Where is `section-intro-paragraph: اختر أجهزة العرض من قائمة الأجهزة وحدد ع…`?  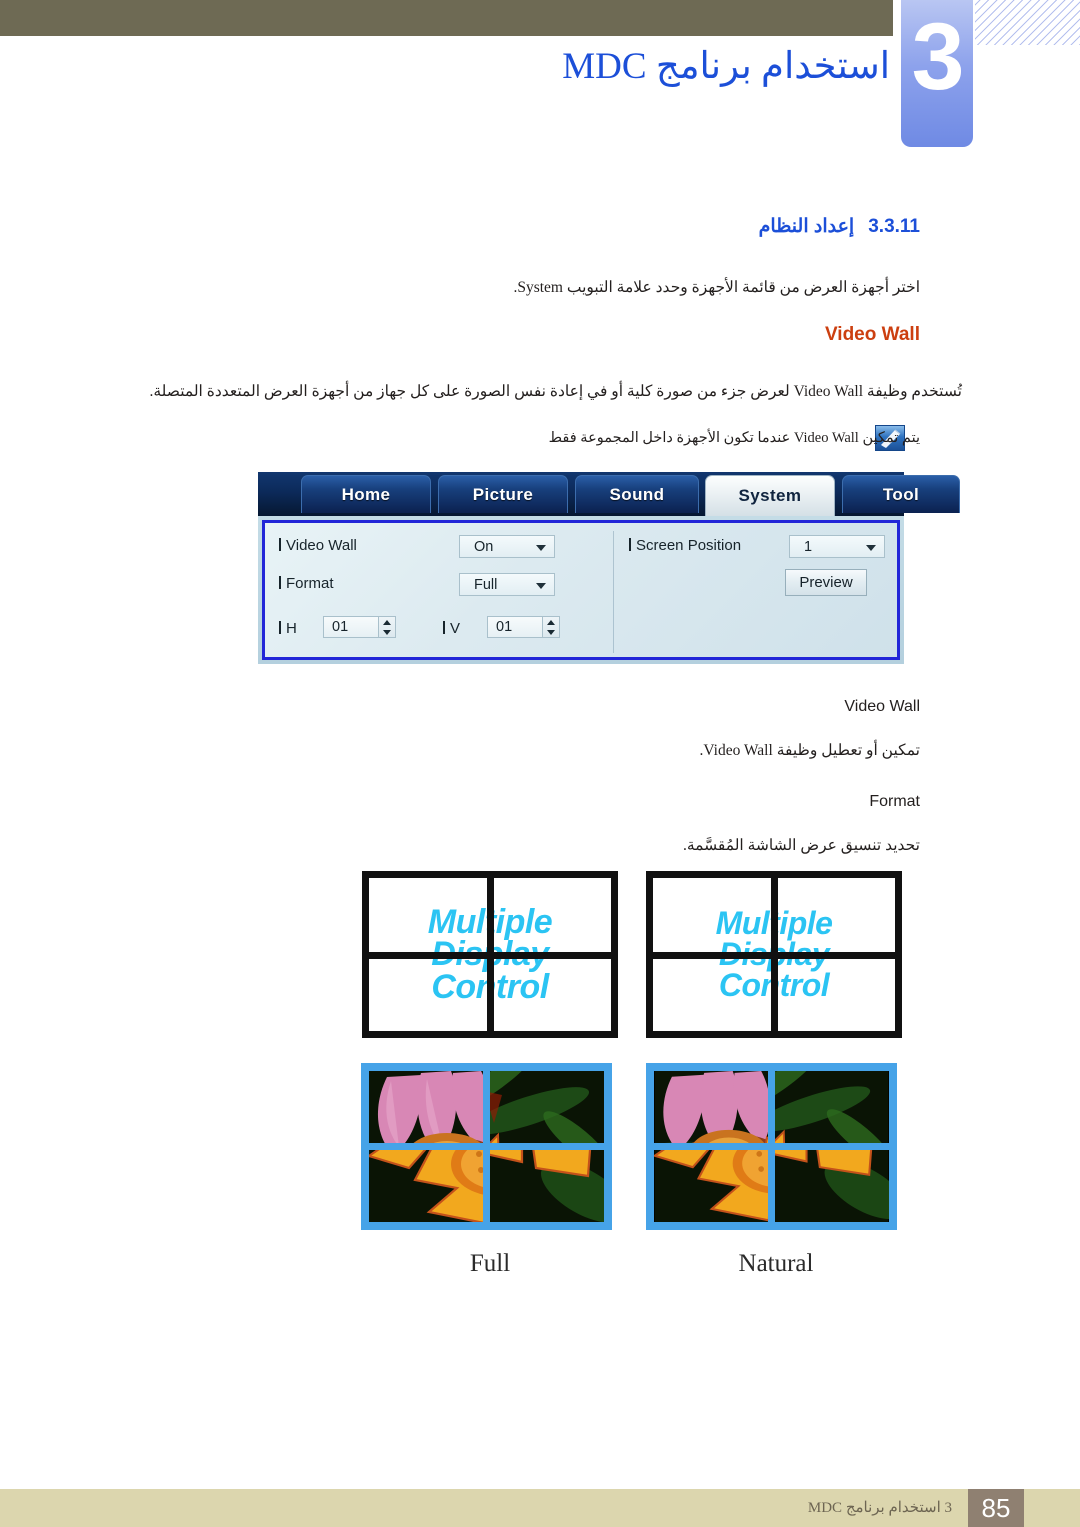 section-intro-paragraph: اختر أجهزة العرض من قائمة الأجهزة وحدد ع… is located at coordinates (716, 287).